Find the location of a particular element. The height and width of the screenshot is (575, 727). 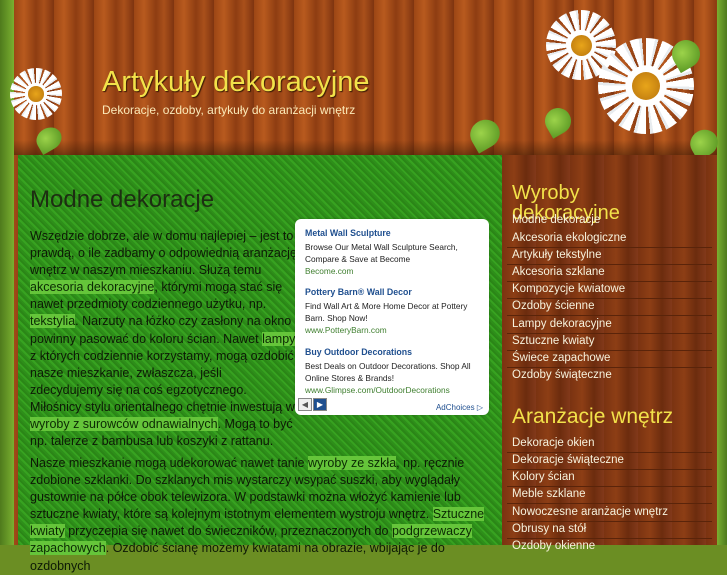

sidebar-link-akcesoria-ekologiczne: Akcesoria ekologiczne is located at coordinates (569, 238).